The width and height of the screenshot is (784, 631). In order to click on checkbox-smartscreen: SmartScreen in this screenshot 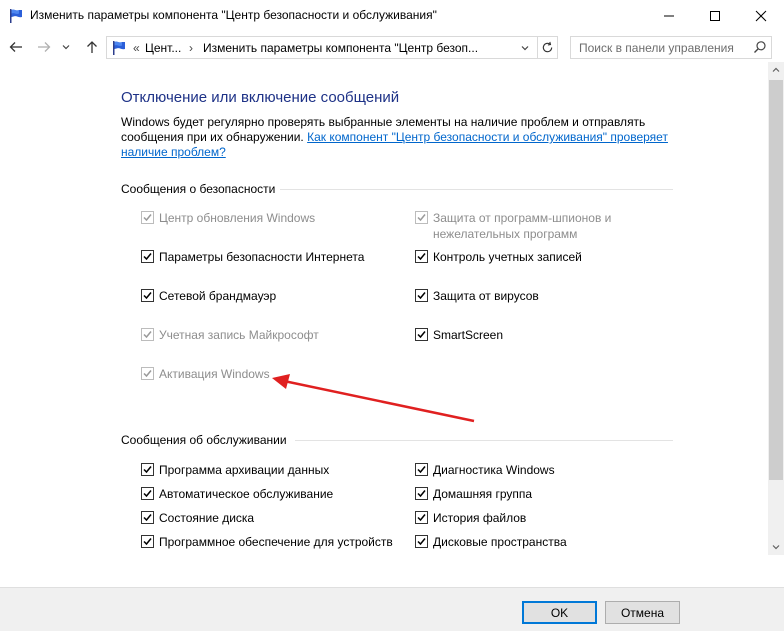, I will do `click(459, 335)`.